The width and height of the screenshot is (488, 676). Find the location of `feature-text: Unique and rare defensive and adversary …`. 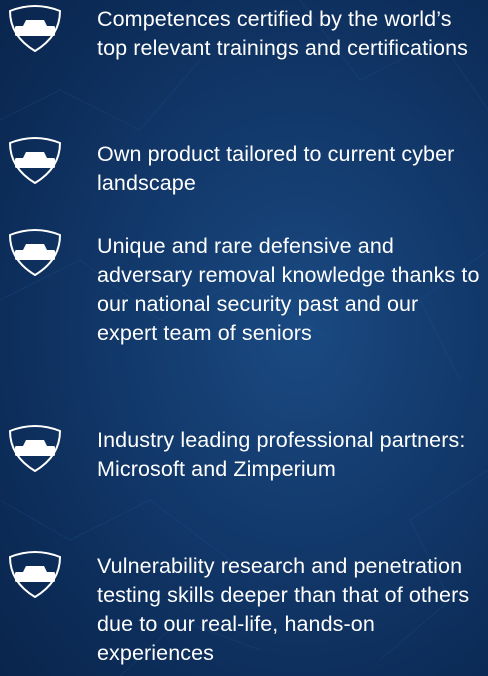

feature-text: Unique and rare defensive and adversary … is located at coordinates (288, 289).